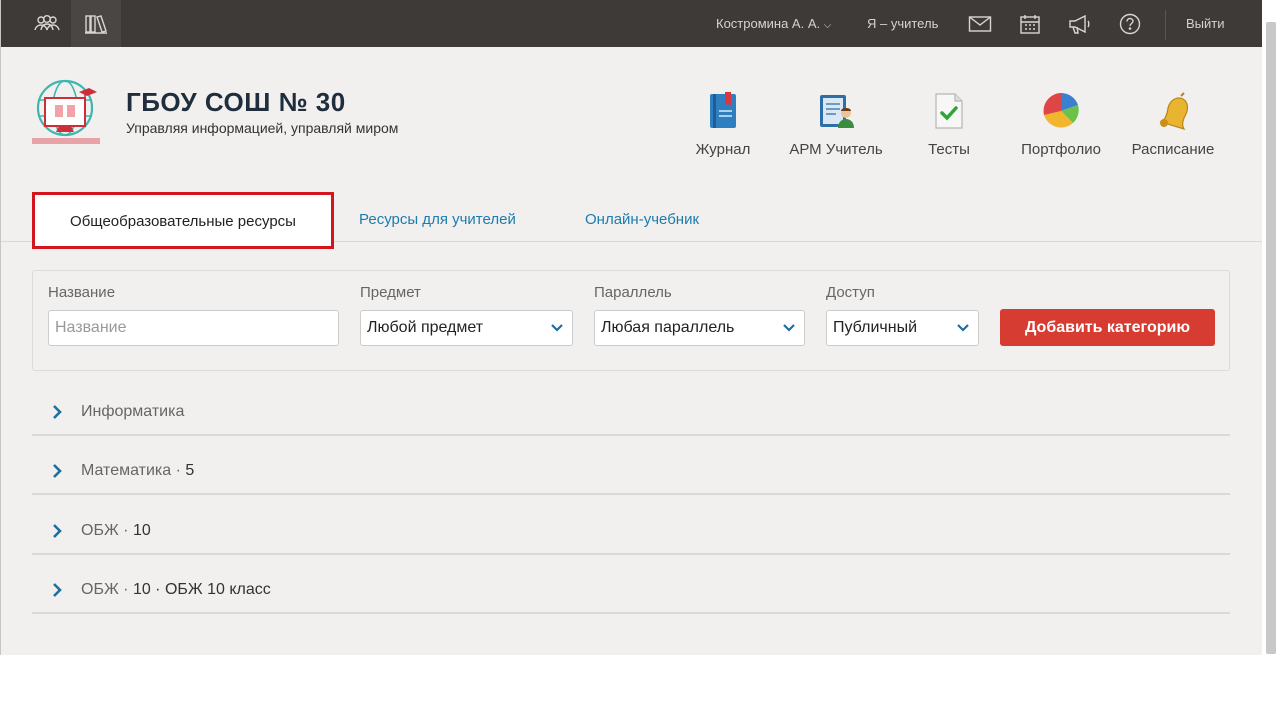  What do you see at coordinates (1173, 111) in the screenshot?
I see `schedule-bell-icon` at bounding box center [1173, 111].